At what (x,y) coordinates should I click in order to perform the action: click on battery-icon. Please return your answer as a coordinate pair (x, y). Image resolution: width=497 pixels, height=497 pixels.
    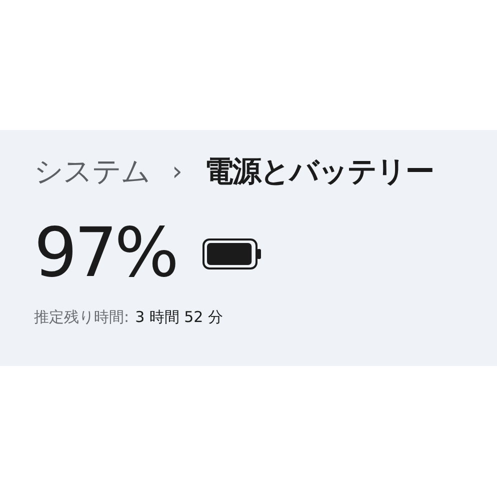
    Looking at the image, I should click on (232, 254).